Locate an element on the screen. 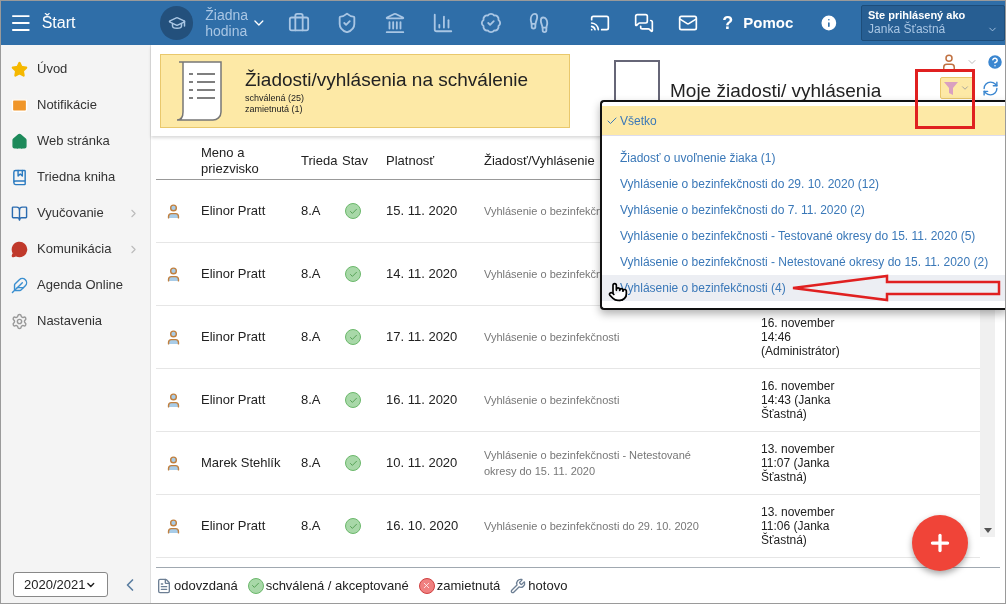  refresh-icon is located at coordinates (990, 88).